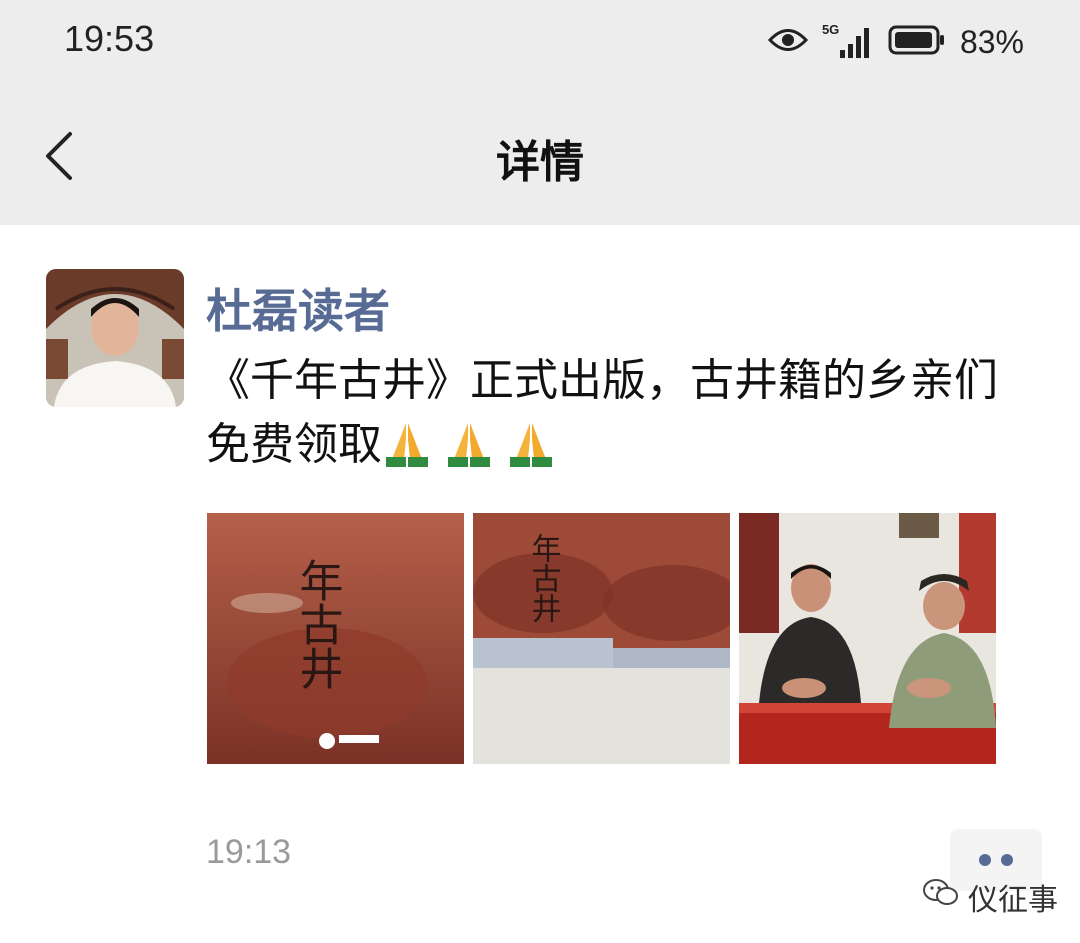 This screenshot has height=943, width=1080. Describe the element at coordinates (249, 852) in the screenshot. I see `post-time: 19:13` at that location.